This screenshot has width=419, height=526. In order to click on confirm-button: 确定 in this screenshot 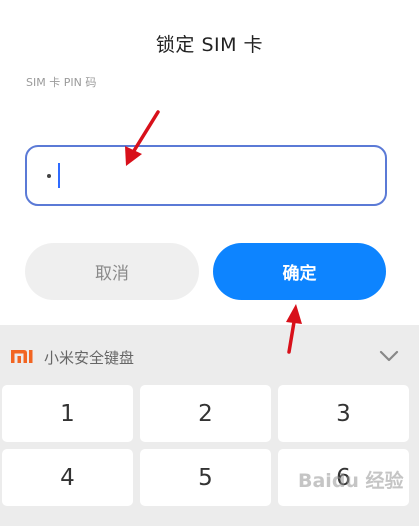, I will do `click(299, 271)`.